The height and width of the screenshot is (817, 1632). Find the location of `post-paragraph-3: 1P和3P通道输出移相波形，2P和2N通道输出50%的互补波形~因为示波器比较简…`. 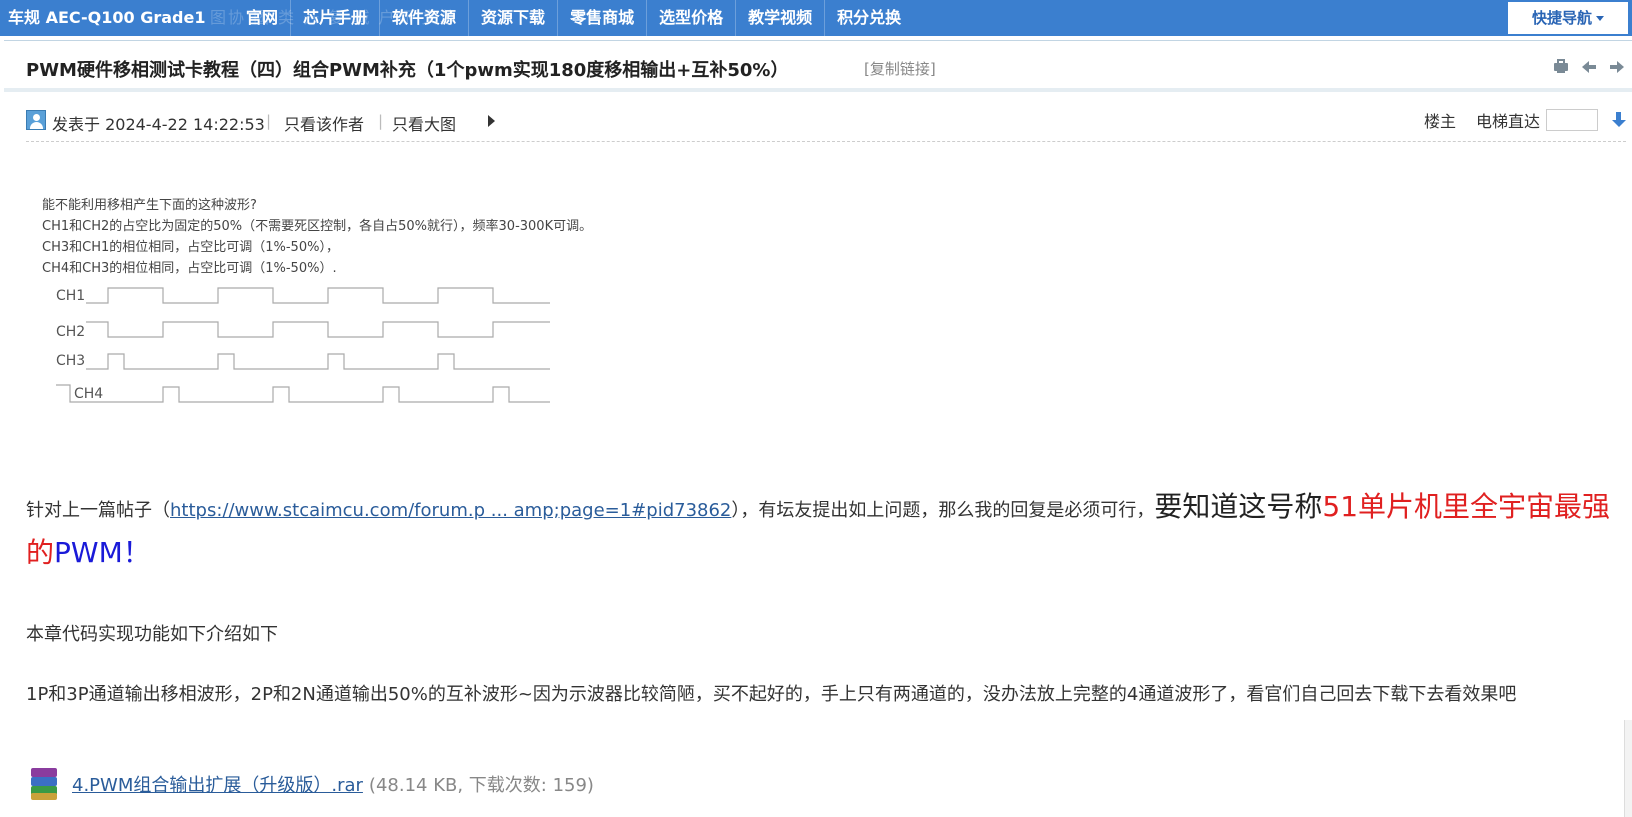

post-paragraph-3: 1P和3P通道输出移相波形，2P和2N通道输出50%的互补波形~因为示波器比较简… is located at coordinates (771, 694).